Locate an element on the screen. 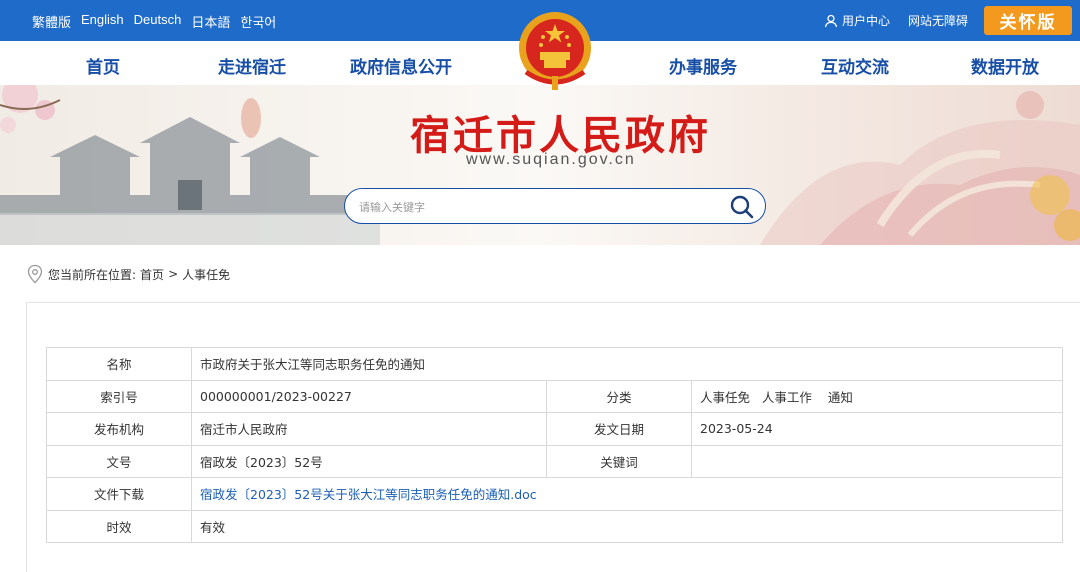  table-row: 名称 市政府关于张大江等同志职务任免的通知 is located at coordinates (554, 364).